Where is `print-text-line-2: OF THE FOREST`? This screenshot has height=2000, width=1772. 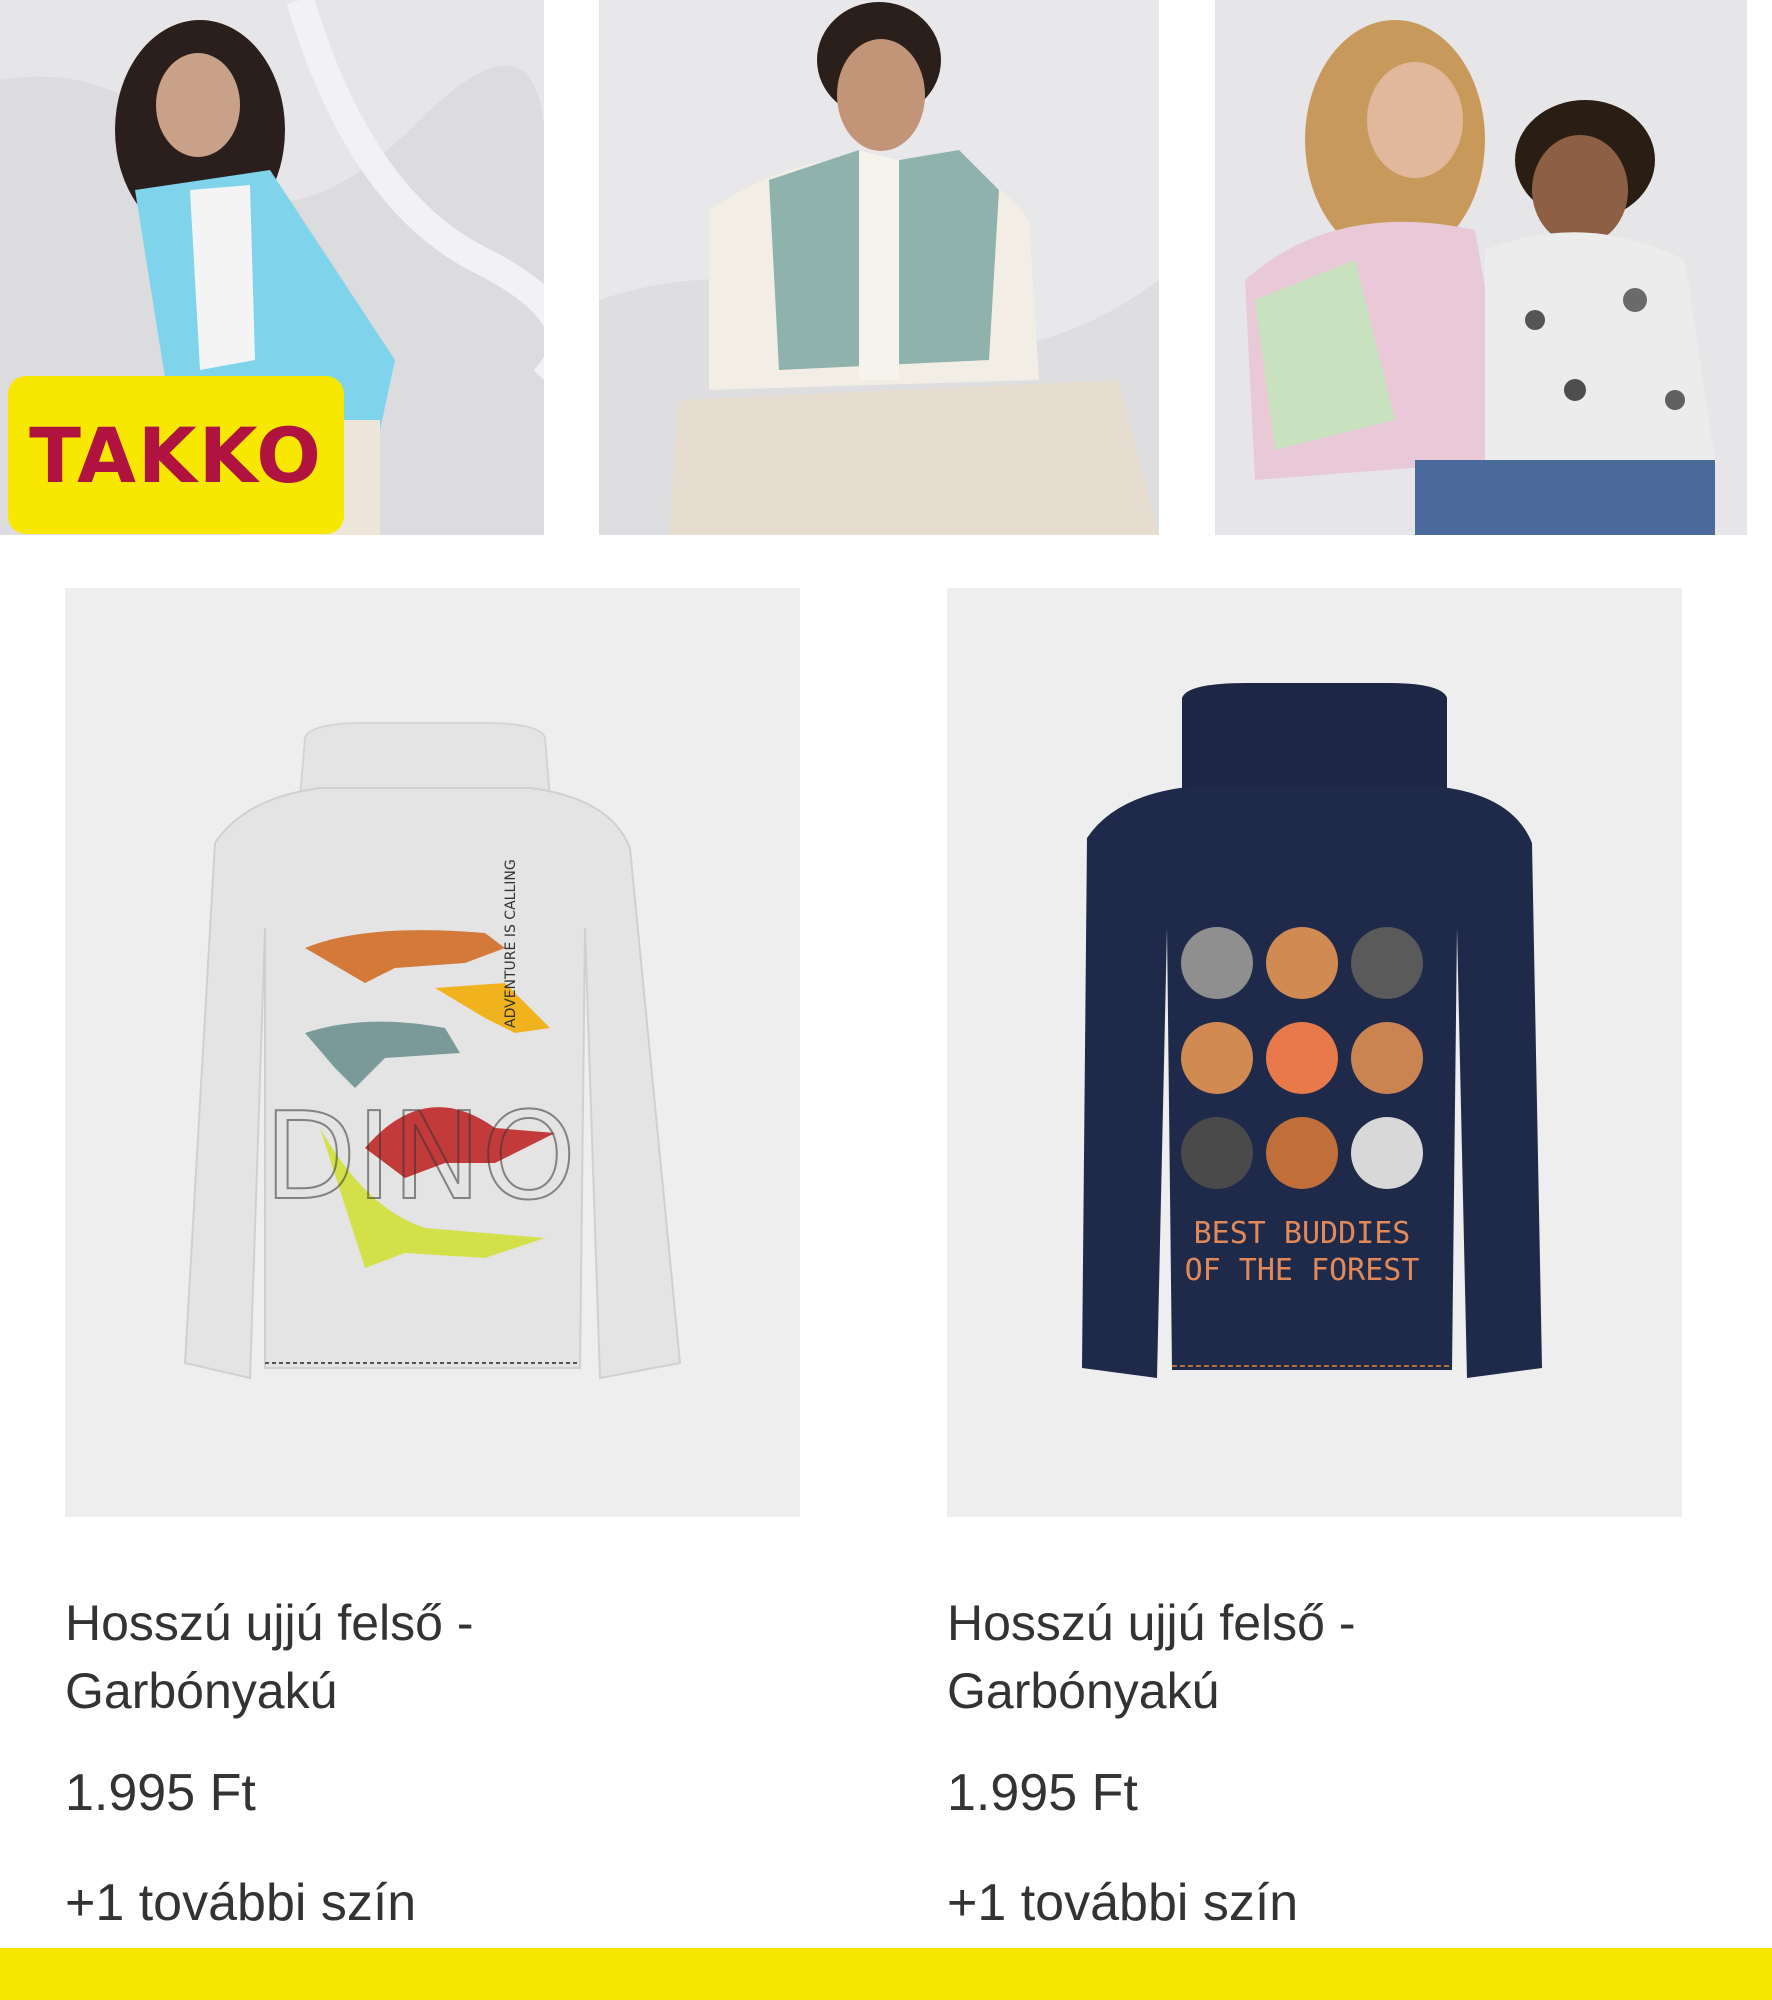 print-text-line-2: OF THE FOREST is located at coordinates (1302, 1270).